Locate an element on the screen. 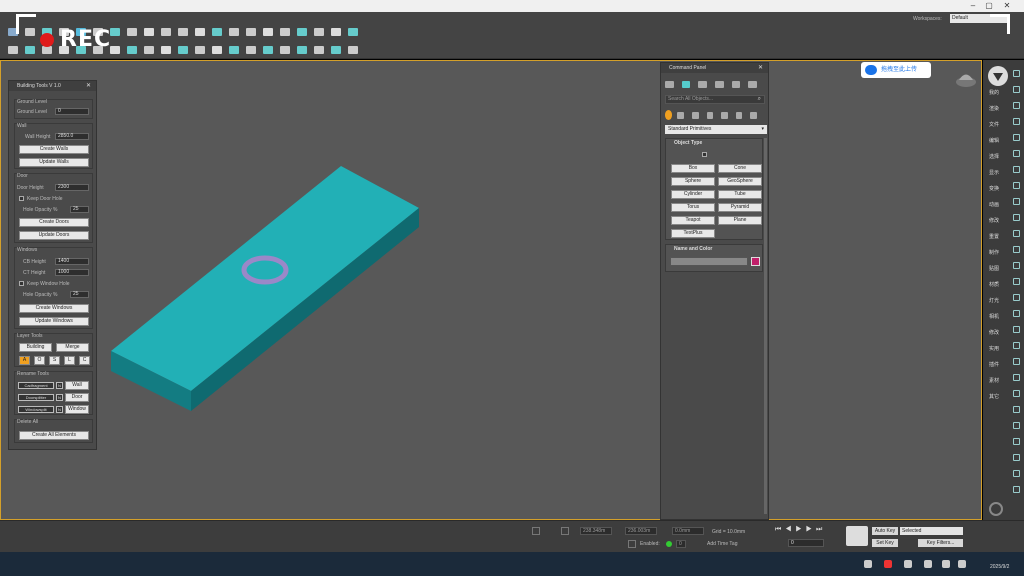 The height and width of the screenshot is (576, 1024). sidebar-item-16: 实用 is located at coordinates (994, 348).